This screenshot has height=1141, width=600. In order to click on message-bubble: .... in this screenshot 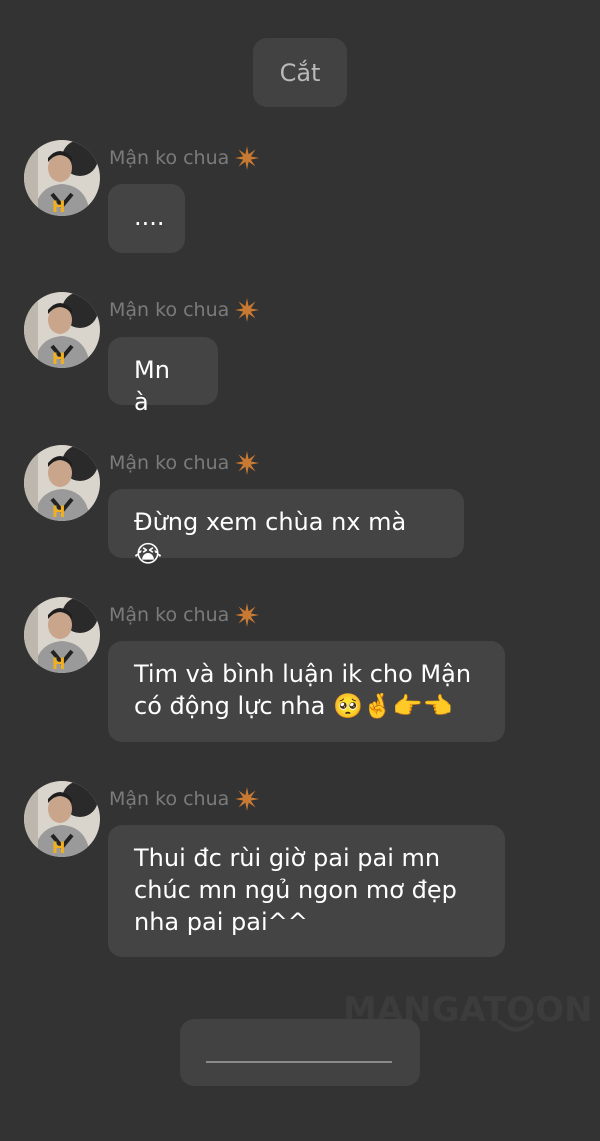, I will do `click(146, 218)`.